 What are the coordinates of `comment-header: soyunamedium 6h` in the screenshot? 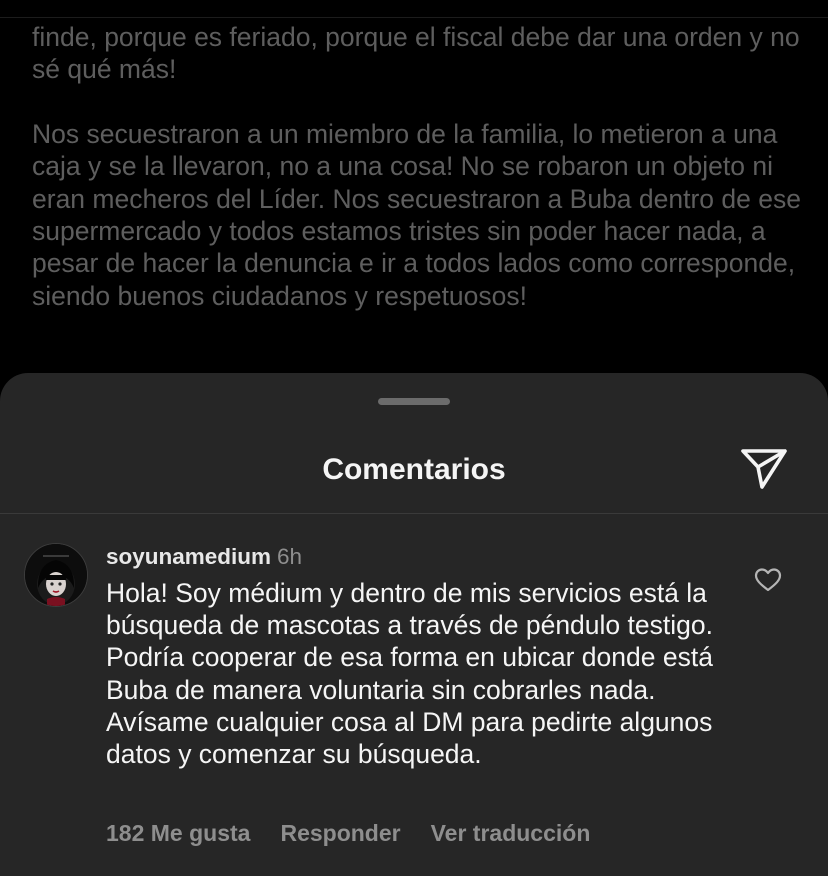 It's located at (204, 557).